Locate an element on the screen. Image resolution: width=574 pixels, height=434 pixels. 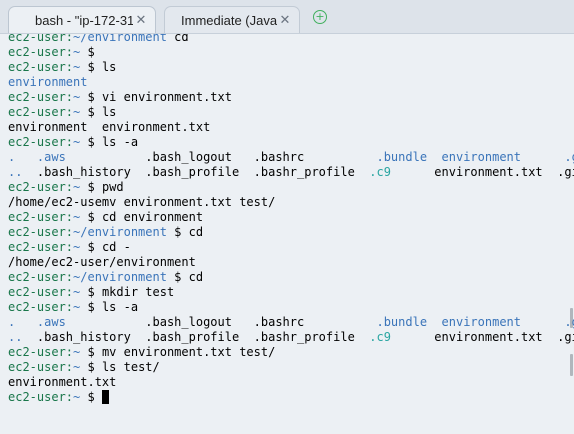
terminal-line: ec2-user:~ $ cd environment is located at coordinates (105, 217).